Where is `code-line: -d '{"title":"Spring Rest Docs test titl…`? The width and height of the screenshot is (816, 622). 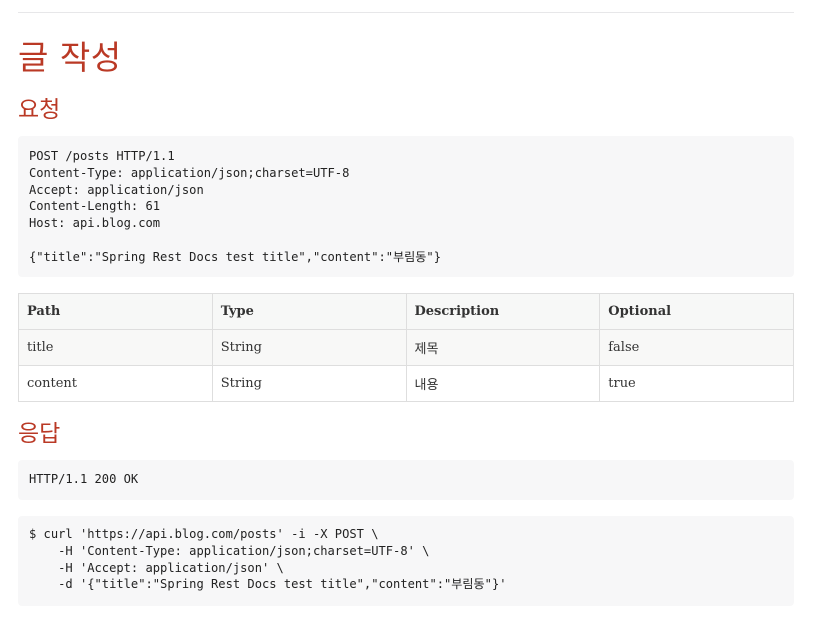 code-line: -d '{"title":"Spring Rest Docs test titl… is located at coordinates (268, 584).